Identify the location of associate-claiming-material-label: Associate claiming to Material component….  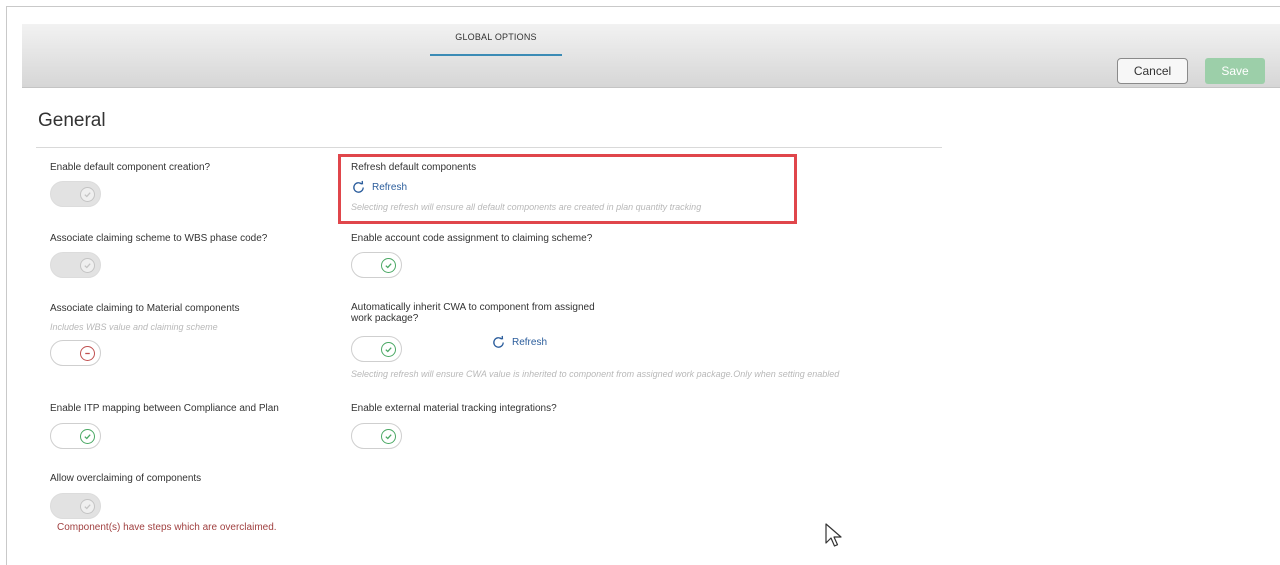
(145, 308).